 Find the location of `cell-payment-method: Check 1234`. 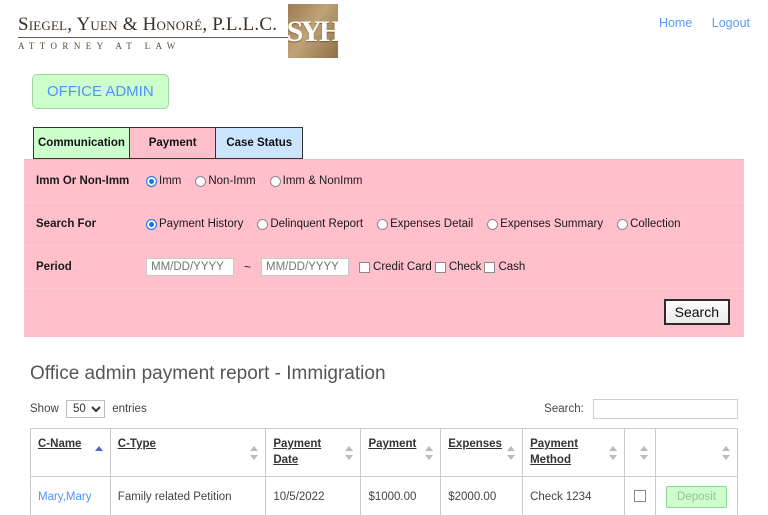

cell-payment-method: Check 1234 is located at coordinates (574, 495).